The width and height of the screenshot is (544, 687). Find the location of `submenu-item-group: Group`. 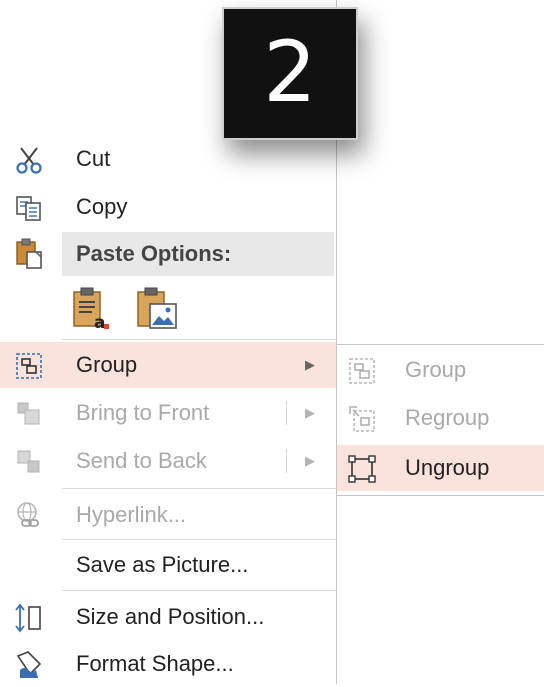

submenu-item-group: Group is located at coordinates (440, 370).